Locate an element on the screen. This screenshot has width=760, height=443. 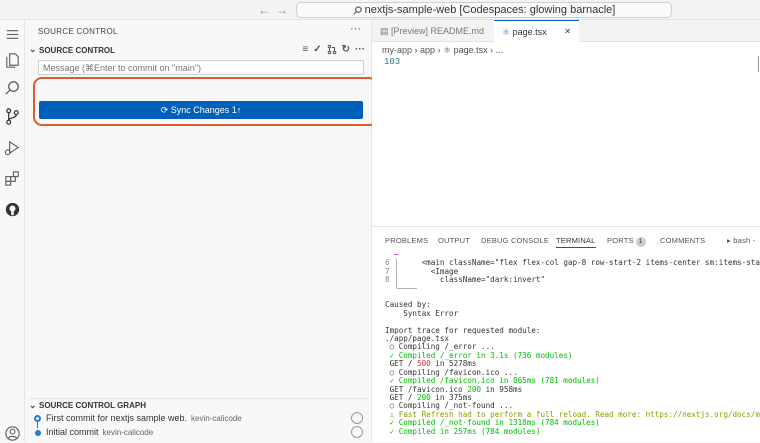
tab-label: page.tsx is located at coordinates (529, 32).